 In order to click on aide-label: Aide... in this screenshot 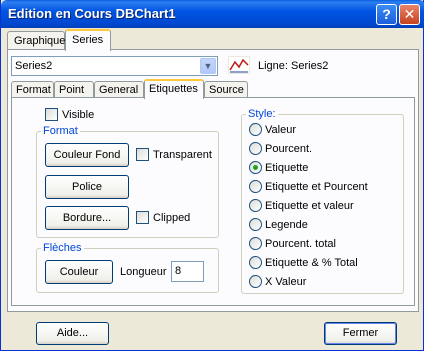, I will do `click(72, 333)`.